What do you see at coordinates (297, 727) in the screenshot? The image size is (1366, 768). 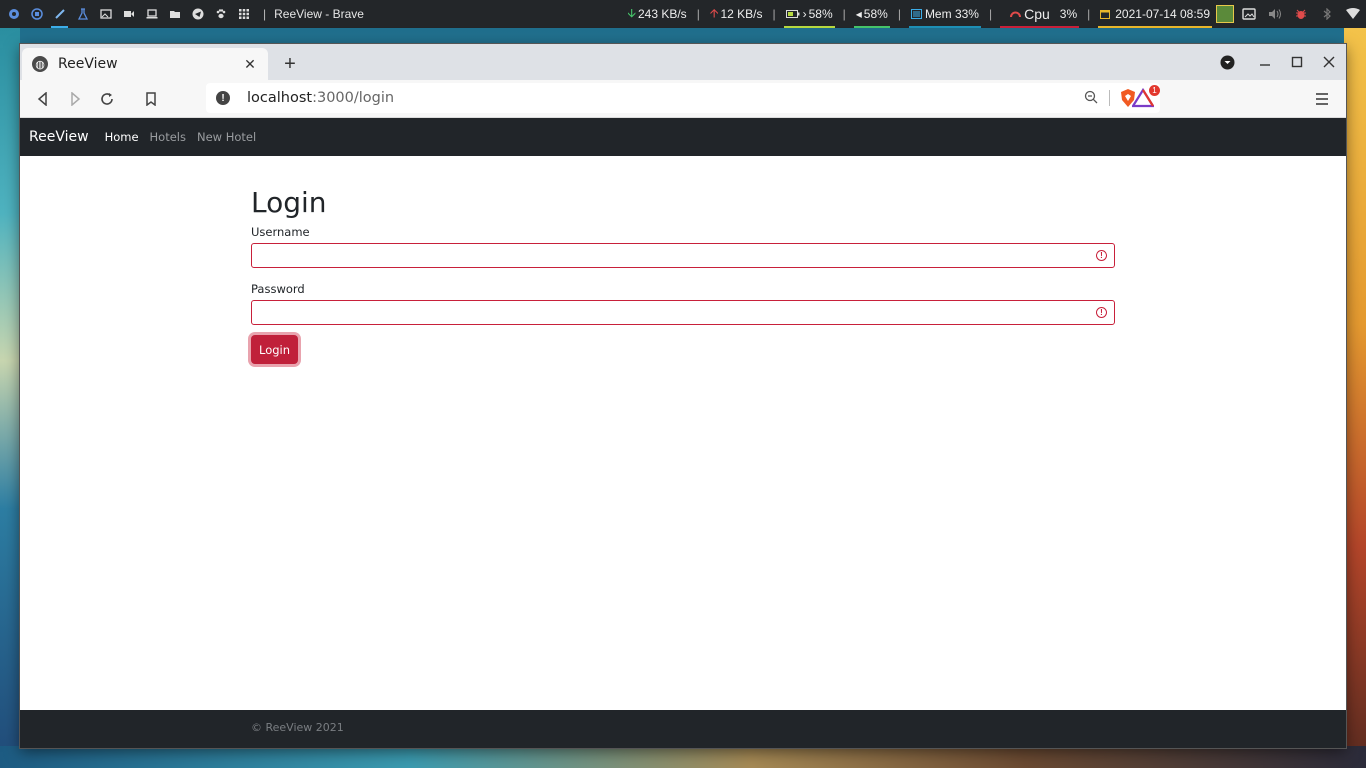 I see `footer-copyright: © ReeView 2021` at bounding box center [297, 727].